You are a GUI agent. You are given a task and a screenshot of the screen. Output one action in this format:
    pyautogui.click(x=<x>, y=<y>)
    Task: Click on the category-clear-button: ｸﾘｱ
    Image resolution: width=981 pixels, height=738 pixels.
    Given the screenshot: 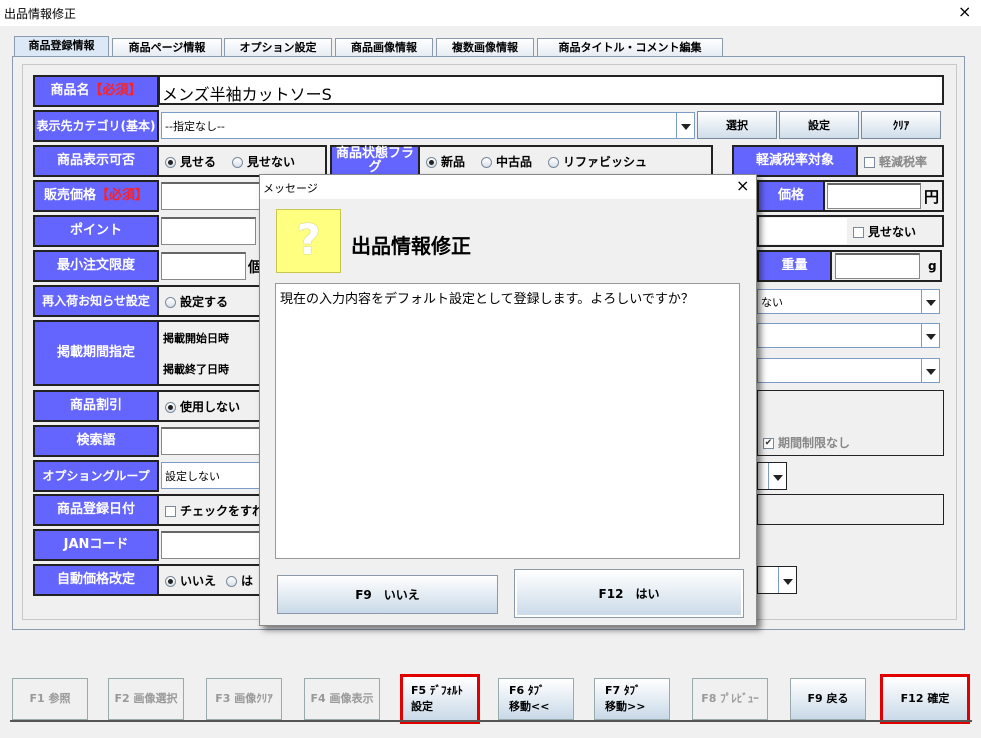 What is the action you would take?
    pyautogui.click(x=901, y=125)
    